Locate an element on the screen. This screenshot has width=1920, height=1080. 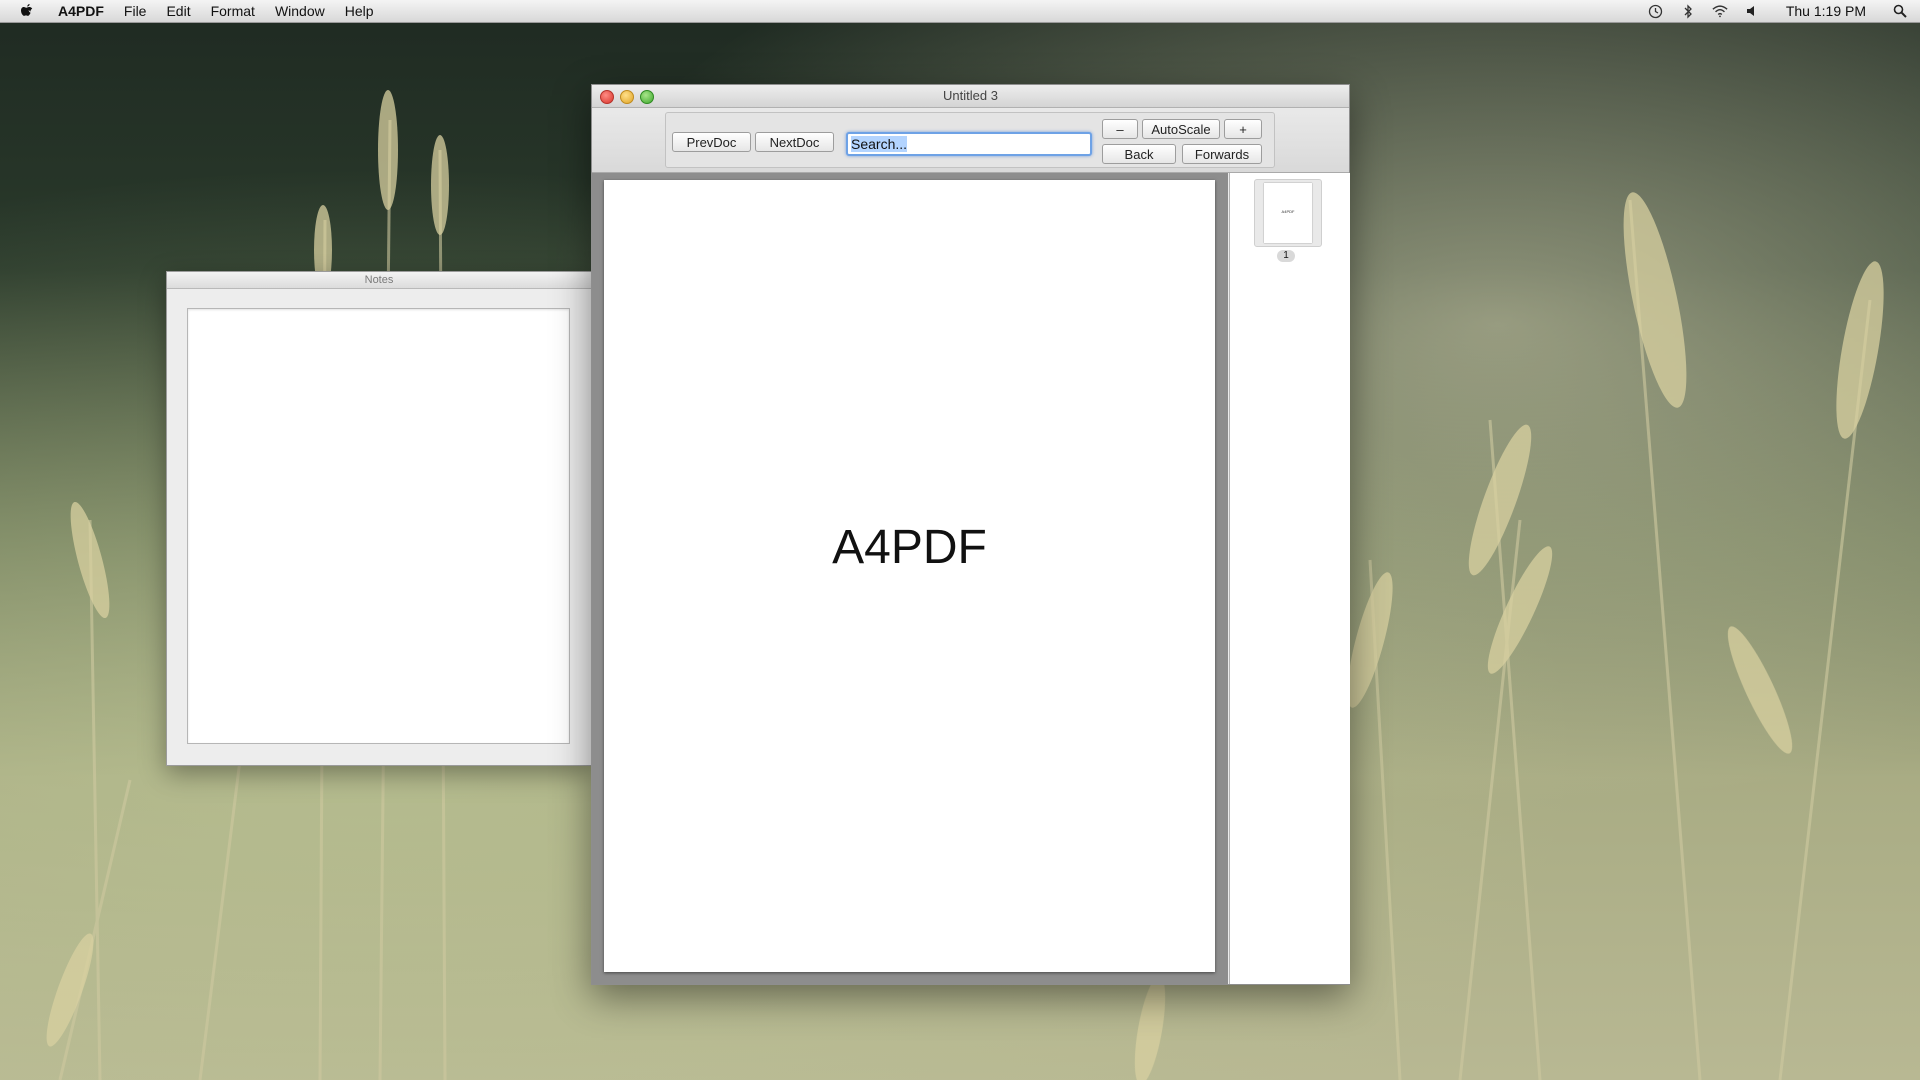
notes-text-area is located at coordinates (378, 526).